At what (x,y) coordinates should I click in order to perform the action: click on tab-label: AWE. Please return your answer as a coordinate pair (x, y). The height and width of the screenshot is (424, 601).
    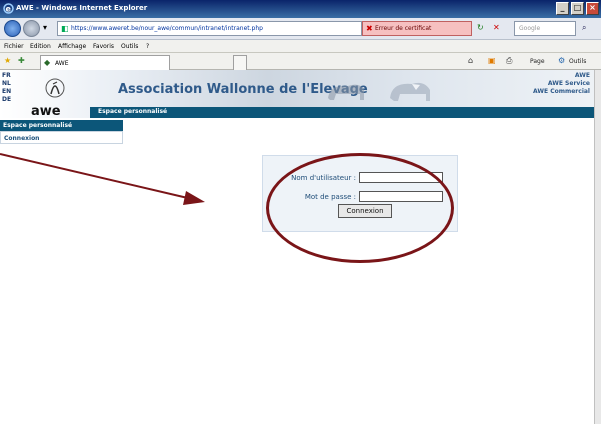
    Looking at the image, I should click on (62, 63).